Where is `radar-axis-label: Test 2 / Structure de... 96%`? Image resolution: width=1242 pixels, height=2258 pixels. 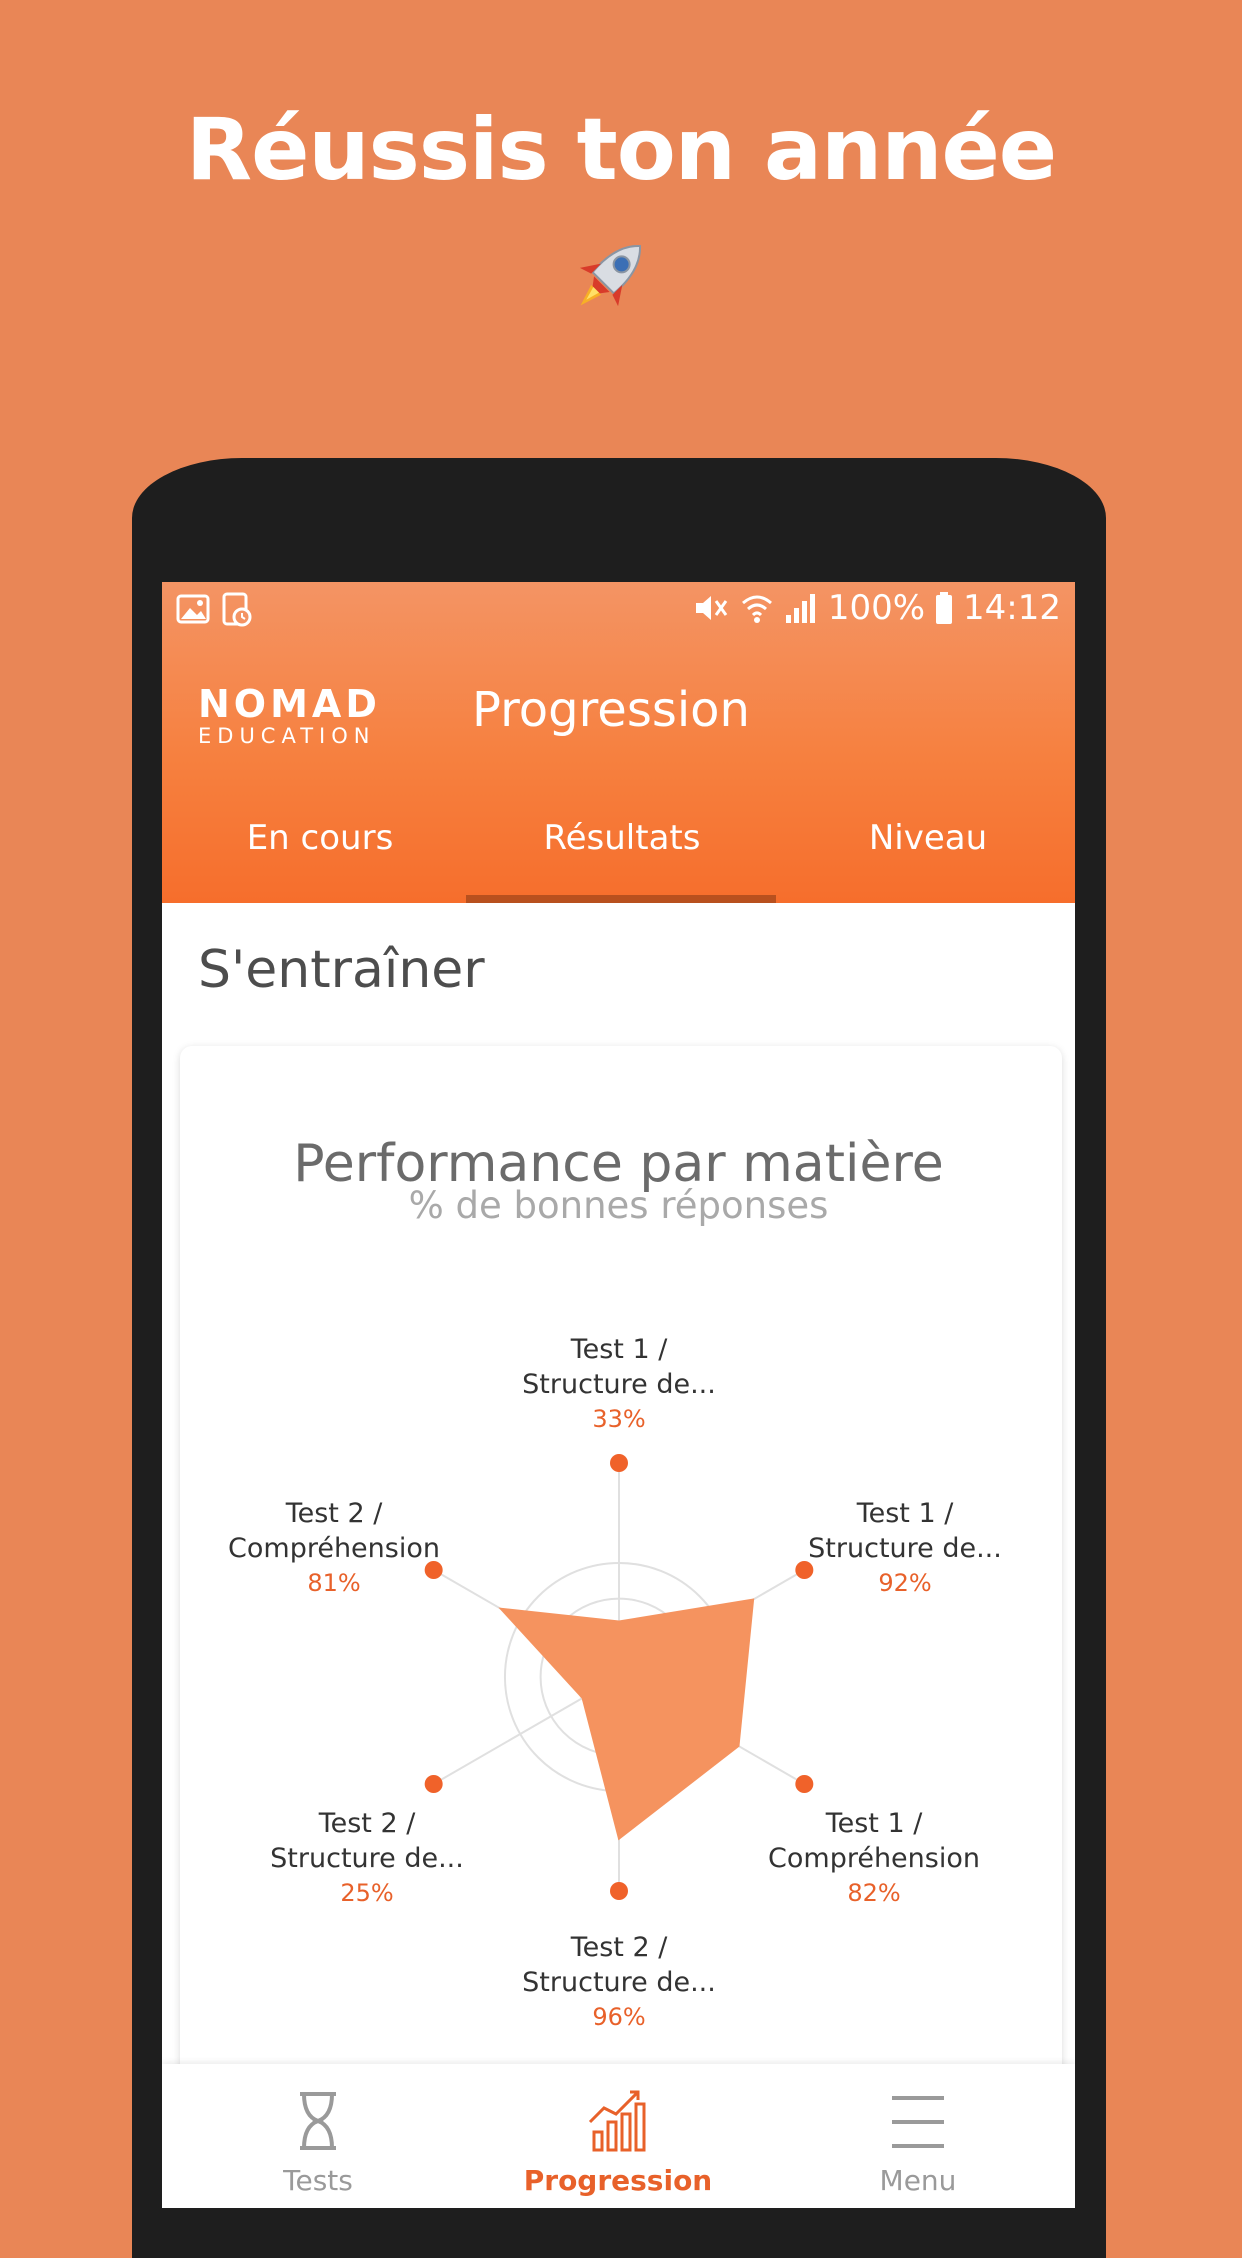
radar-axis-label: Test 2 / Structure de... 96% is located at coordinates (619, 1982).